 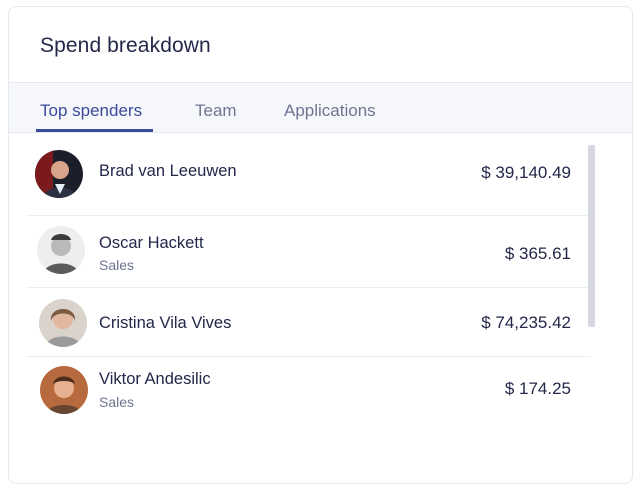 What do you see at coordinates (94, 130) in the screenshot?
I see `active-tab-indicator` at bounding box center [94, 130].